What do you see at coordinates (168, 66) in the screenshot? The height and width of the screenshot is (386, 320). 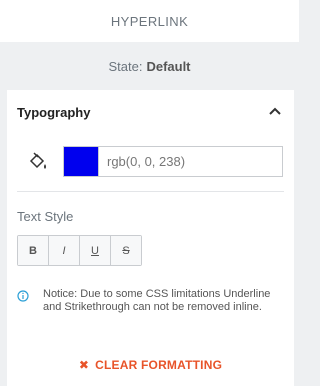 I see `state-value: Default` at bounding box center [168, 66].